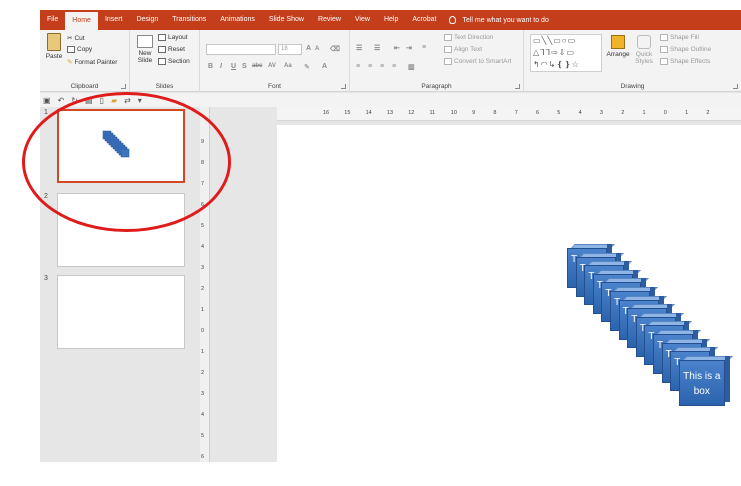 This screenshot has height=486, width=741. I want to click on copy-label: Copy, so click(85, 49).